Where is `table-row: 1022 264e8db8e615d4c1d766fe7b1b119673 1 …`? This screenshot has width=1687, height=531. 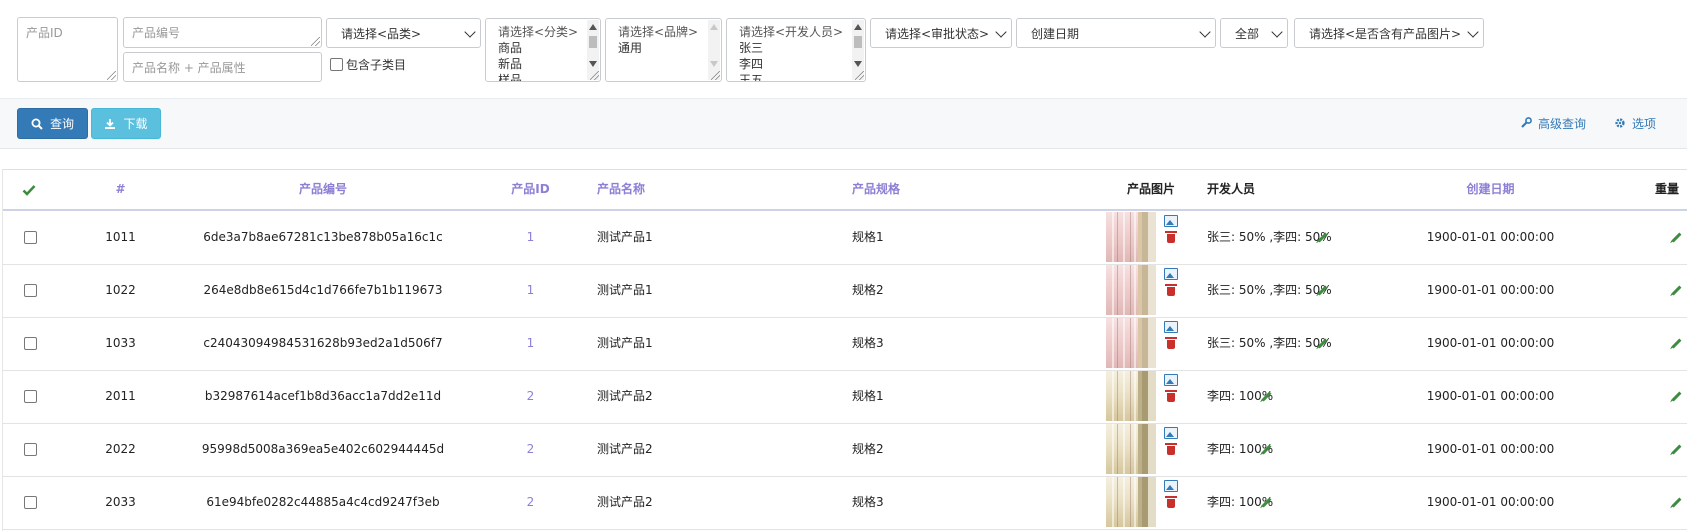
table-row: 1022 264e8db8e615d4c1d766fe7b1b119673 1 … is located at coordinates (845, 291).